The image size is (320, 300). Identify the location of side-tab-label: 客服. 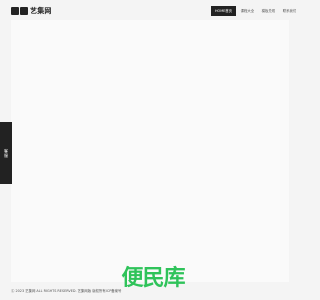
(6, 153).